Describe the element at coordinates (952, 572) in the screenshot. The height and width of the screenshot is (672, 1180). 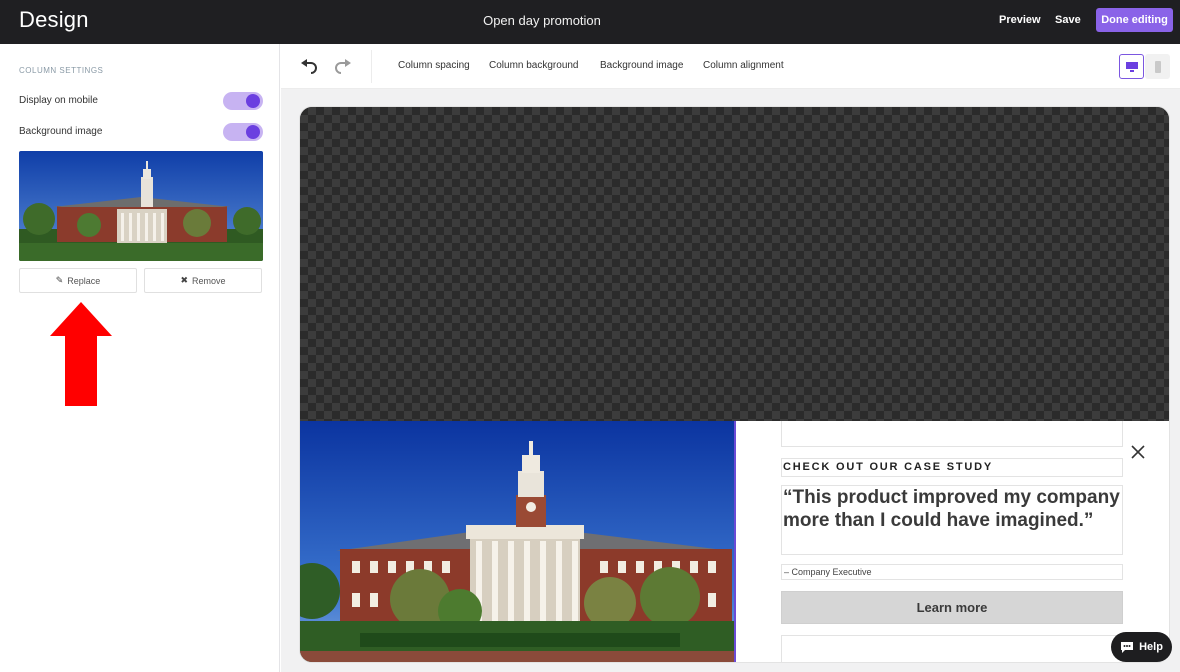
I see `quote-attribution: – Company Executive` at that location.